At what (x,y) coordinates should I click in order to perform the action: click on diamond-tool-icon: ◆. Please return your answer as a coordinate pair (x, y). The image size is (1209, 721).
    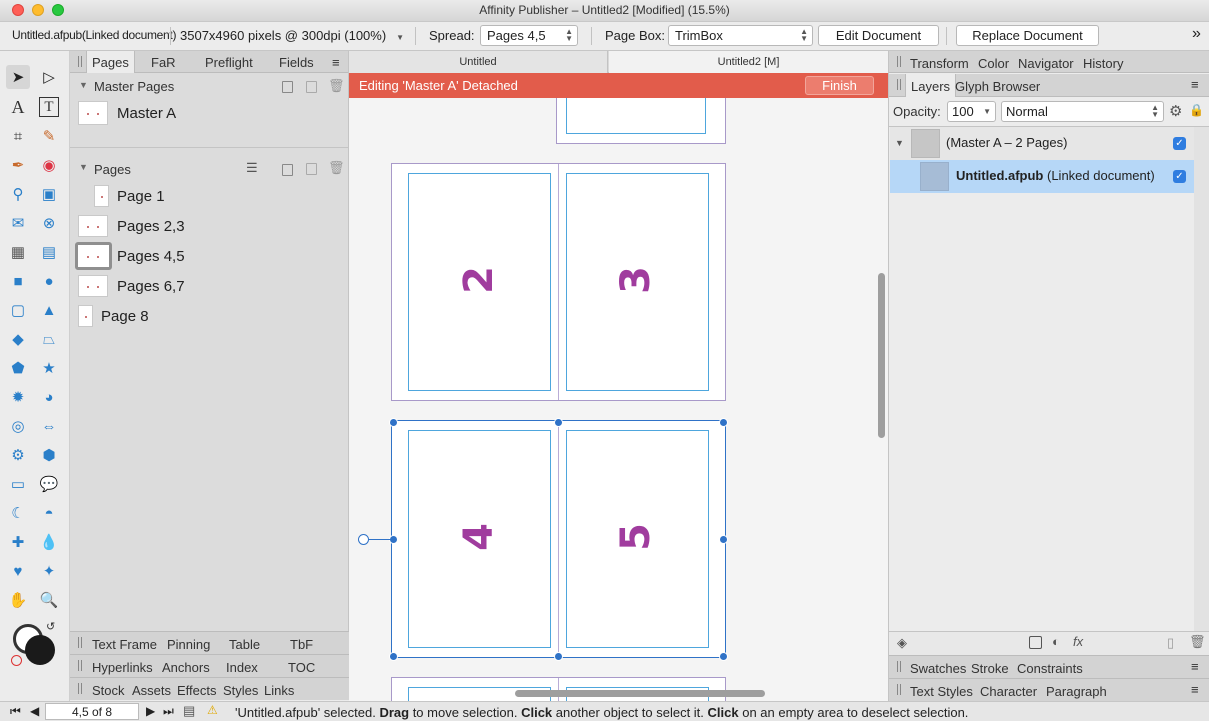
    Looking at the image, I should click on (18, 339).